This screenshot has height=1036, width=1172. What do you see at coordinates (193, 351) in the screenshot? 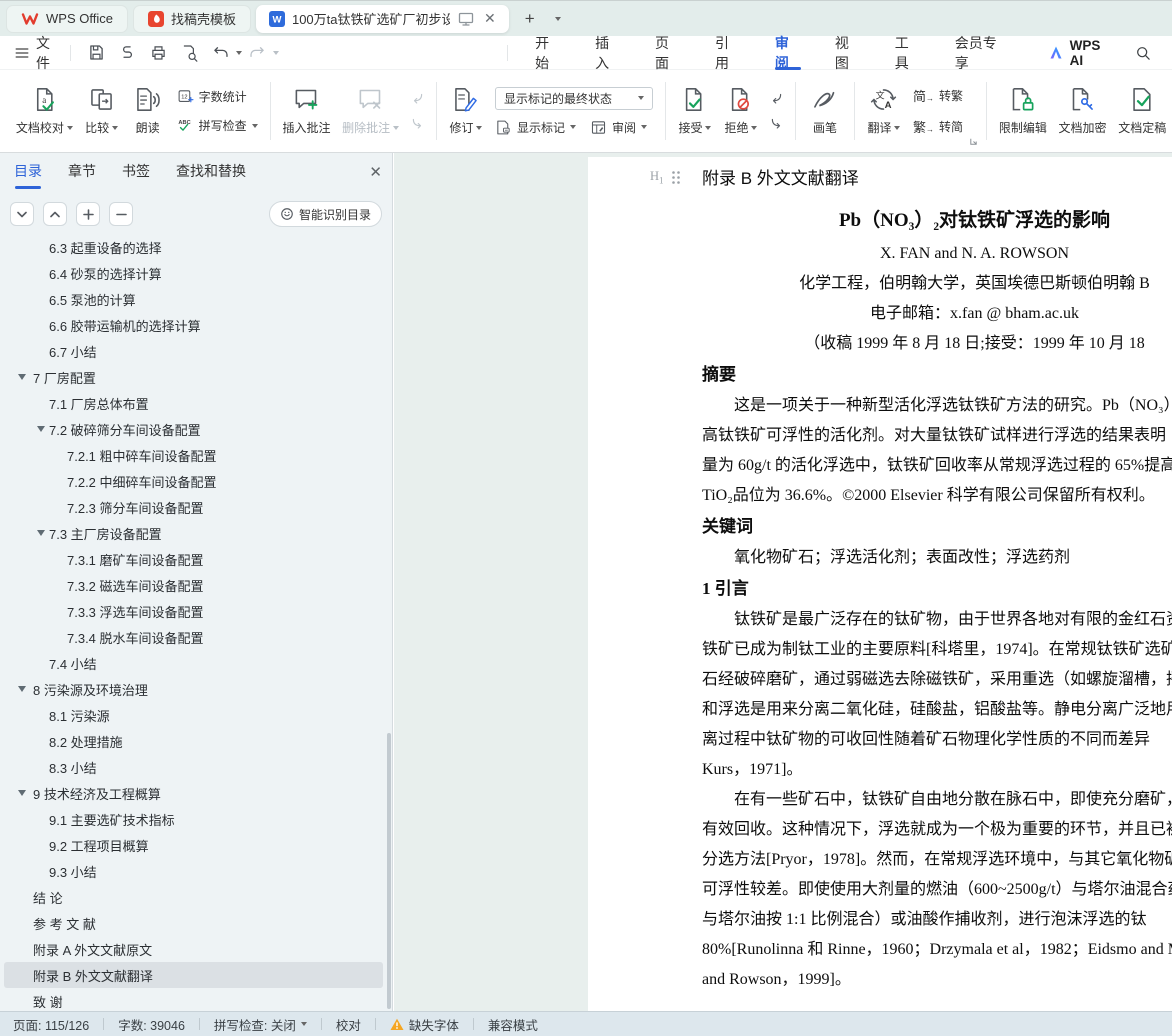
I see `toc-item: 6.7 小结` at bounding box center [193, 351].